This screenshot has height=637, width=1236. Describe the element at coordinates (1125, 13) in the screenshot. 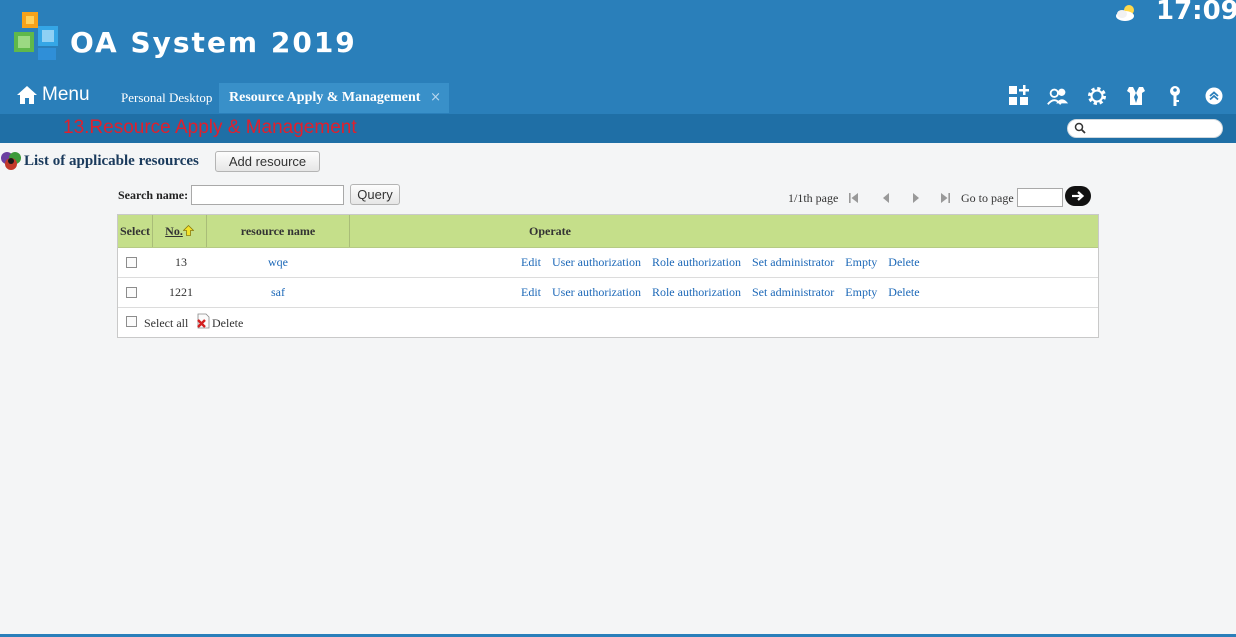

I see `weather-icon` at that location.